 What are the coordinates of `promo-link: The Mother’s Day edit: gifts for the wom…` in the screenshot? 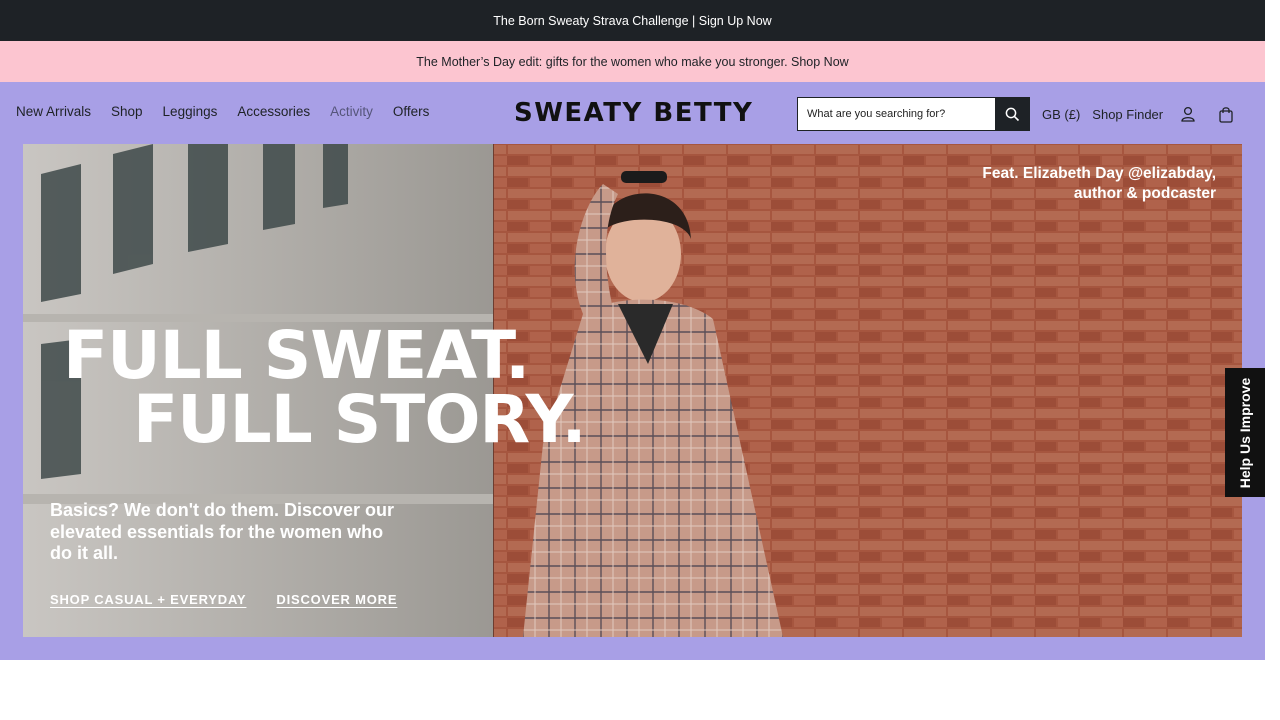 It's located at (632, 62).